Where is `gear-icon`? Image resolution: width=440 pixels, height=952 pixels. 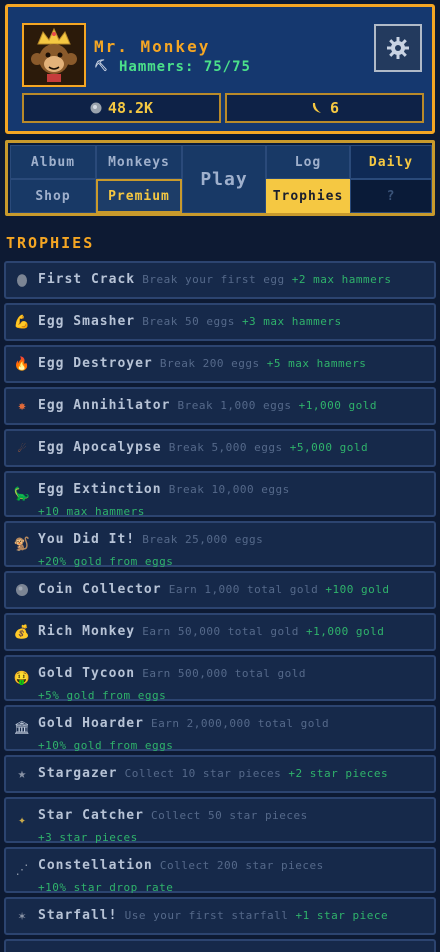 gear-icon is located at coordinates (398, 48).